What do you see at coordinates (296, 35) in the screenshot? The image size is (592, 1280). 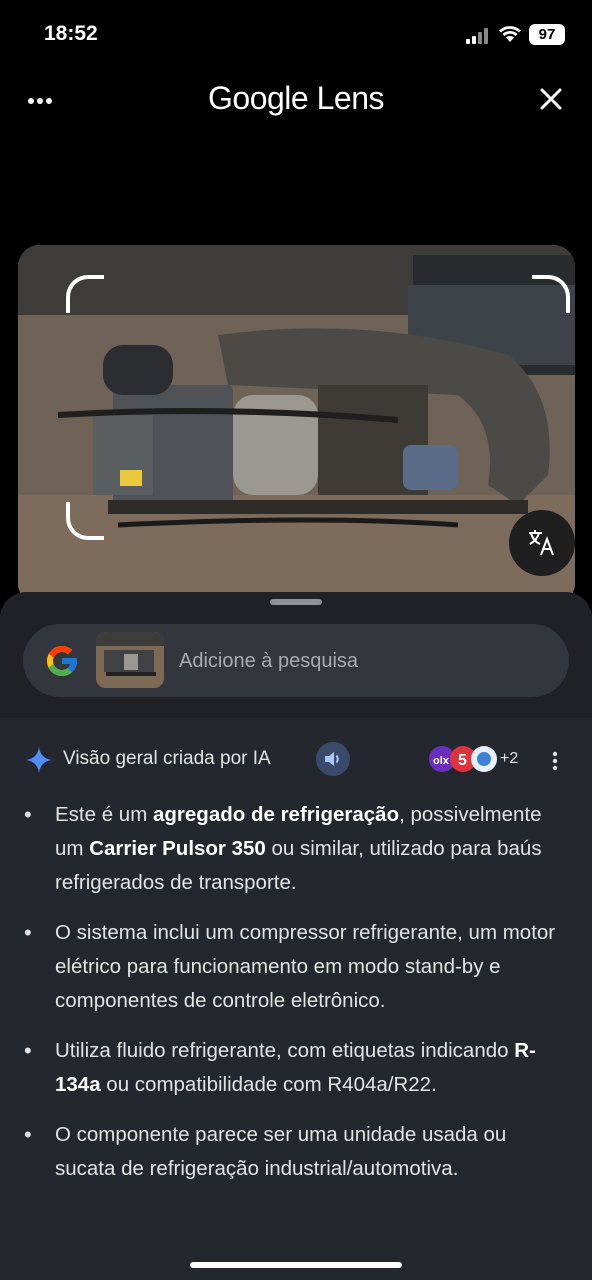 I see `status-bar: 18:52 97` at bounding box center [296, 35].